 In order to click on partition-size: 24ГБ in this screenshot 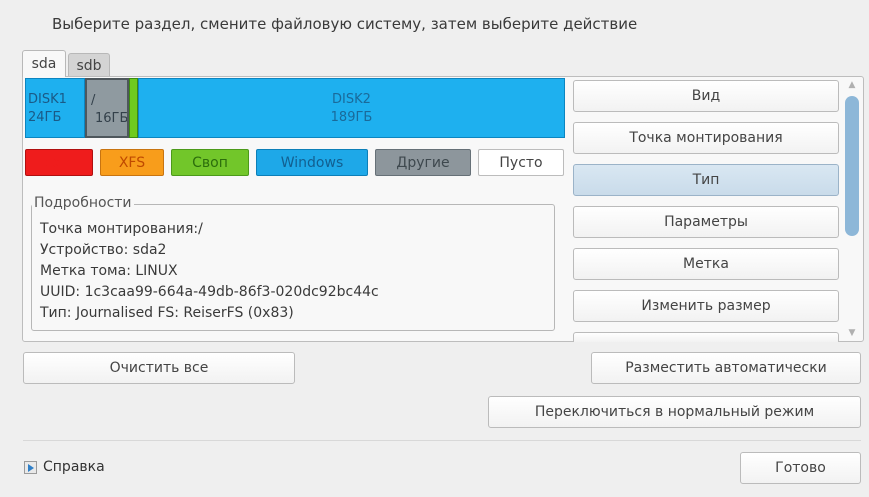, I will do `click(45, 117)`.